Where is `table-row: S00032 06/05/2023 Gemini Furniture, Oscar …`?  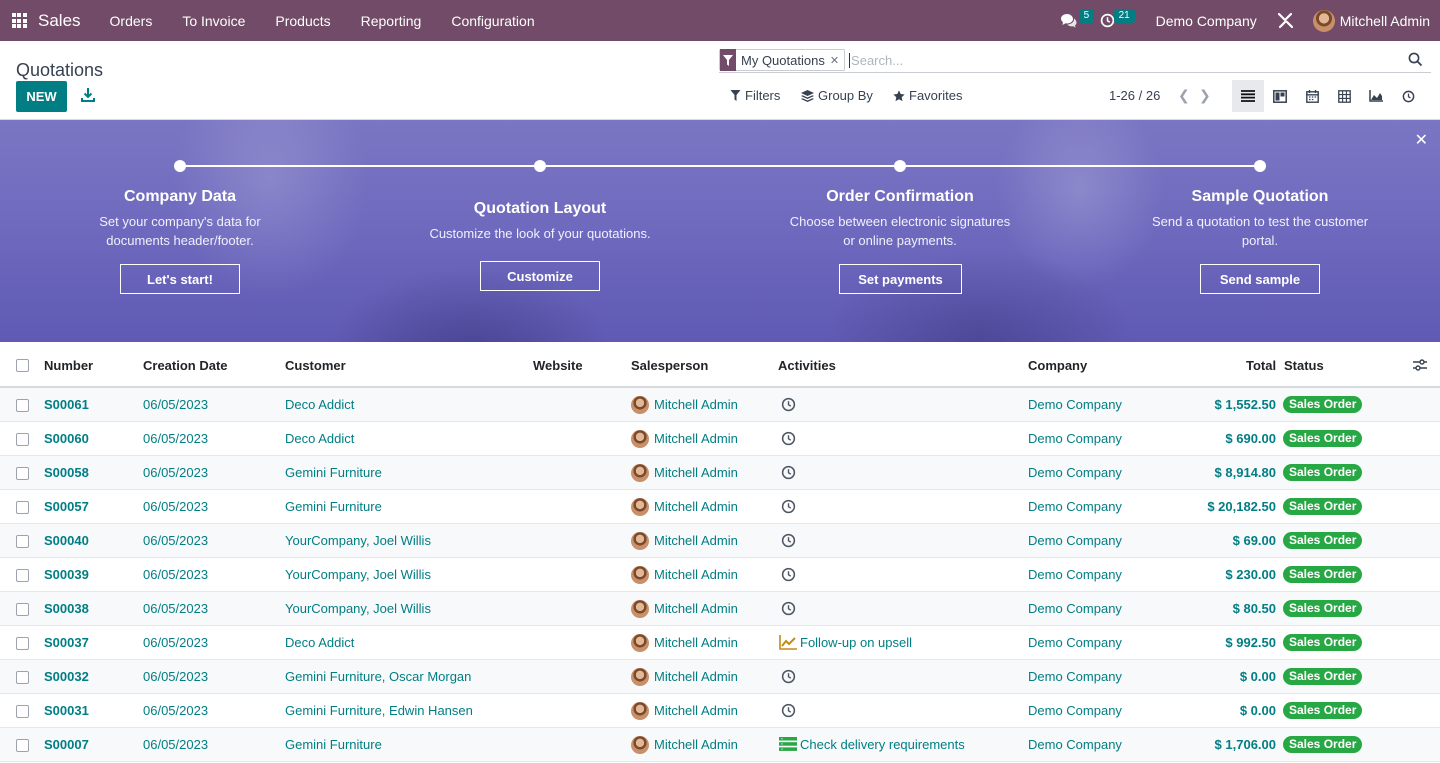 table-row: S00032 06/05/2023 Gemini Furniture, Oscar … is located at coordinates (720, 677).